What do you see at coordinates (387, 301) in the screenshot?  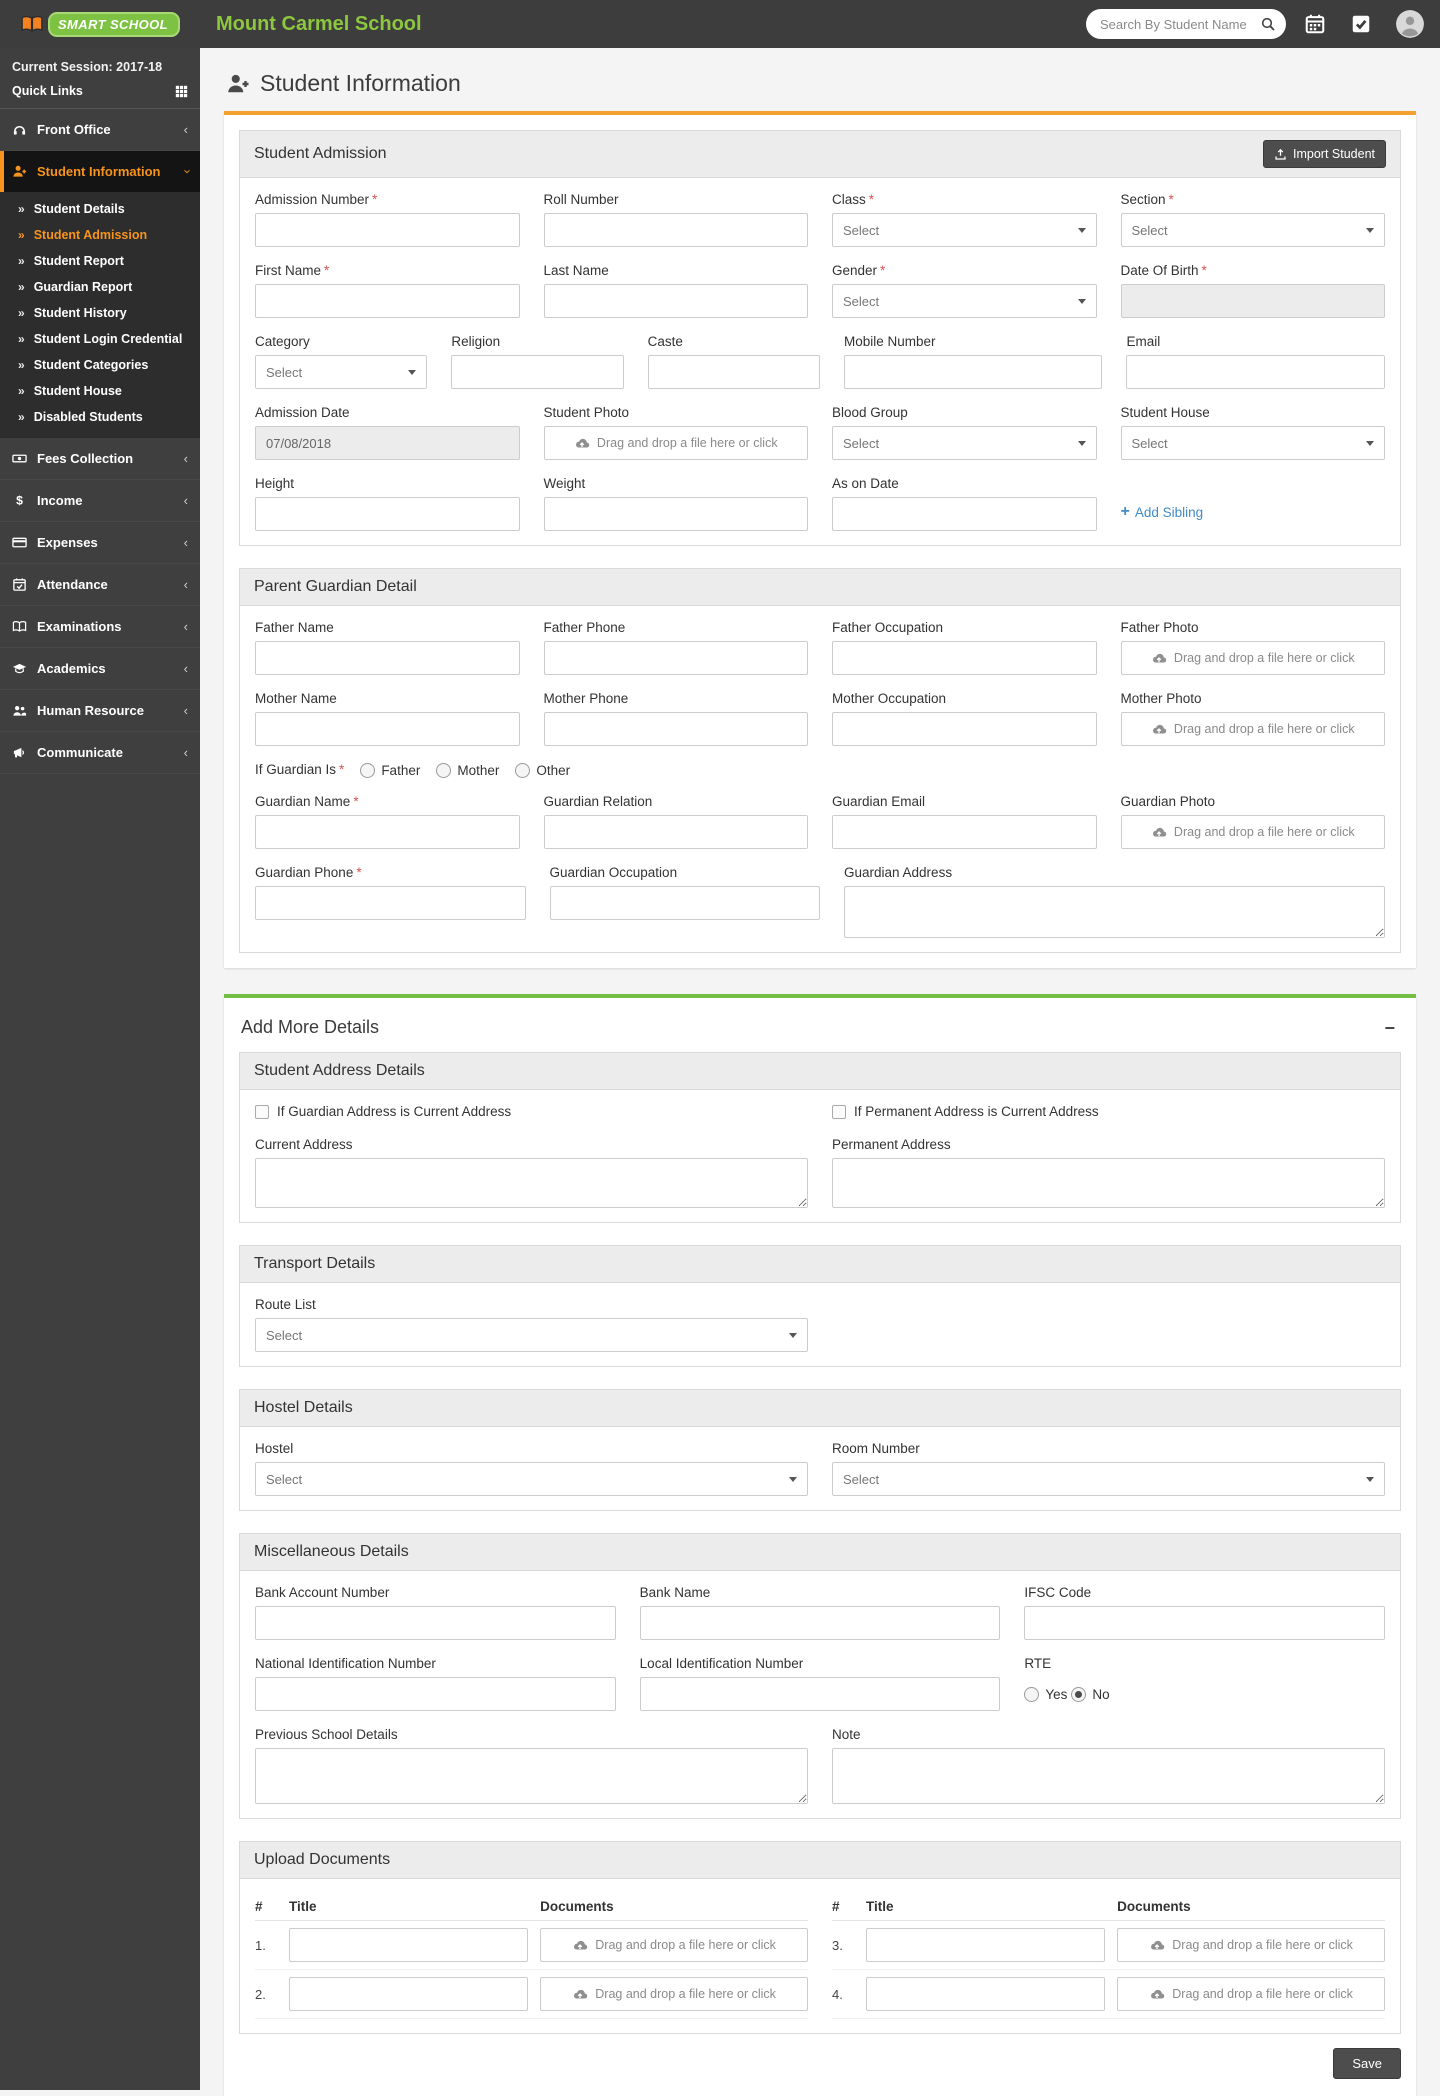 I see `first-name-input` at bounding box center [387, 301].